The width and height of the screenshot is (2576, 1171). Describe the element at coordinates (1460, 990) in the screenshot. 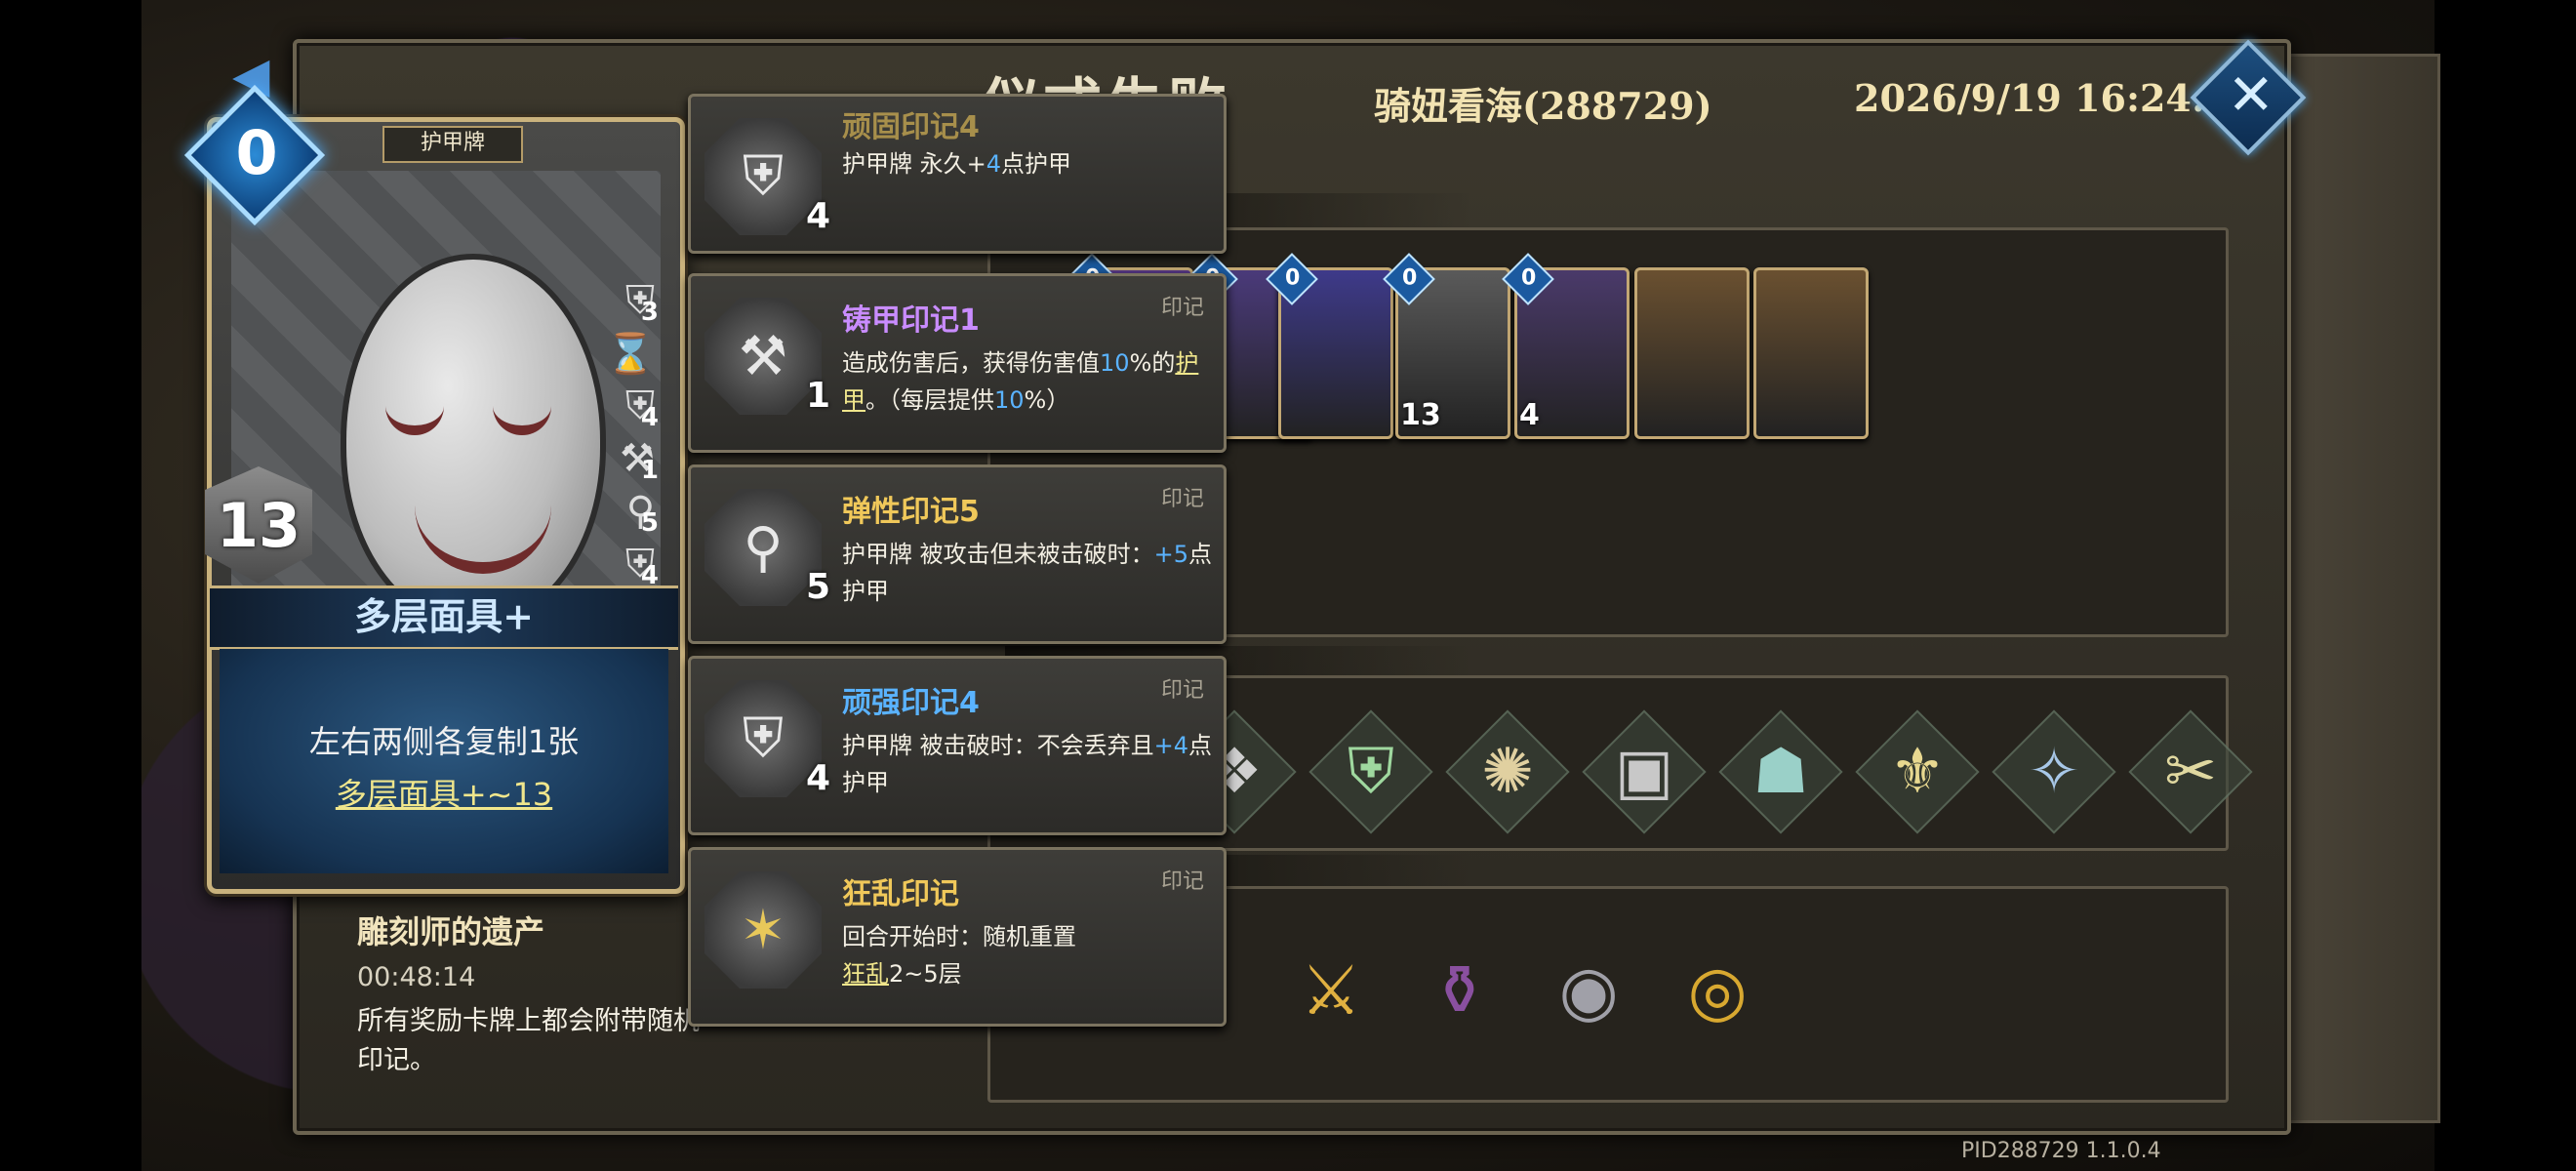

I see `item-icon-4: ⚱` at that location.